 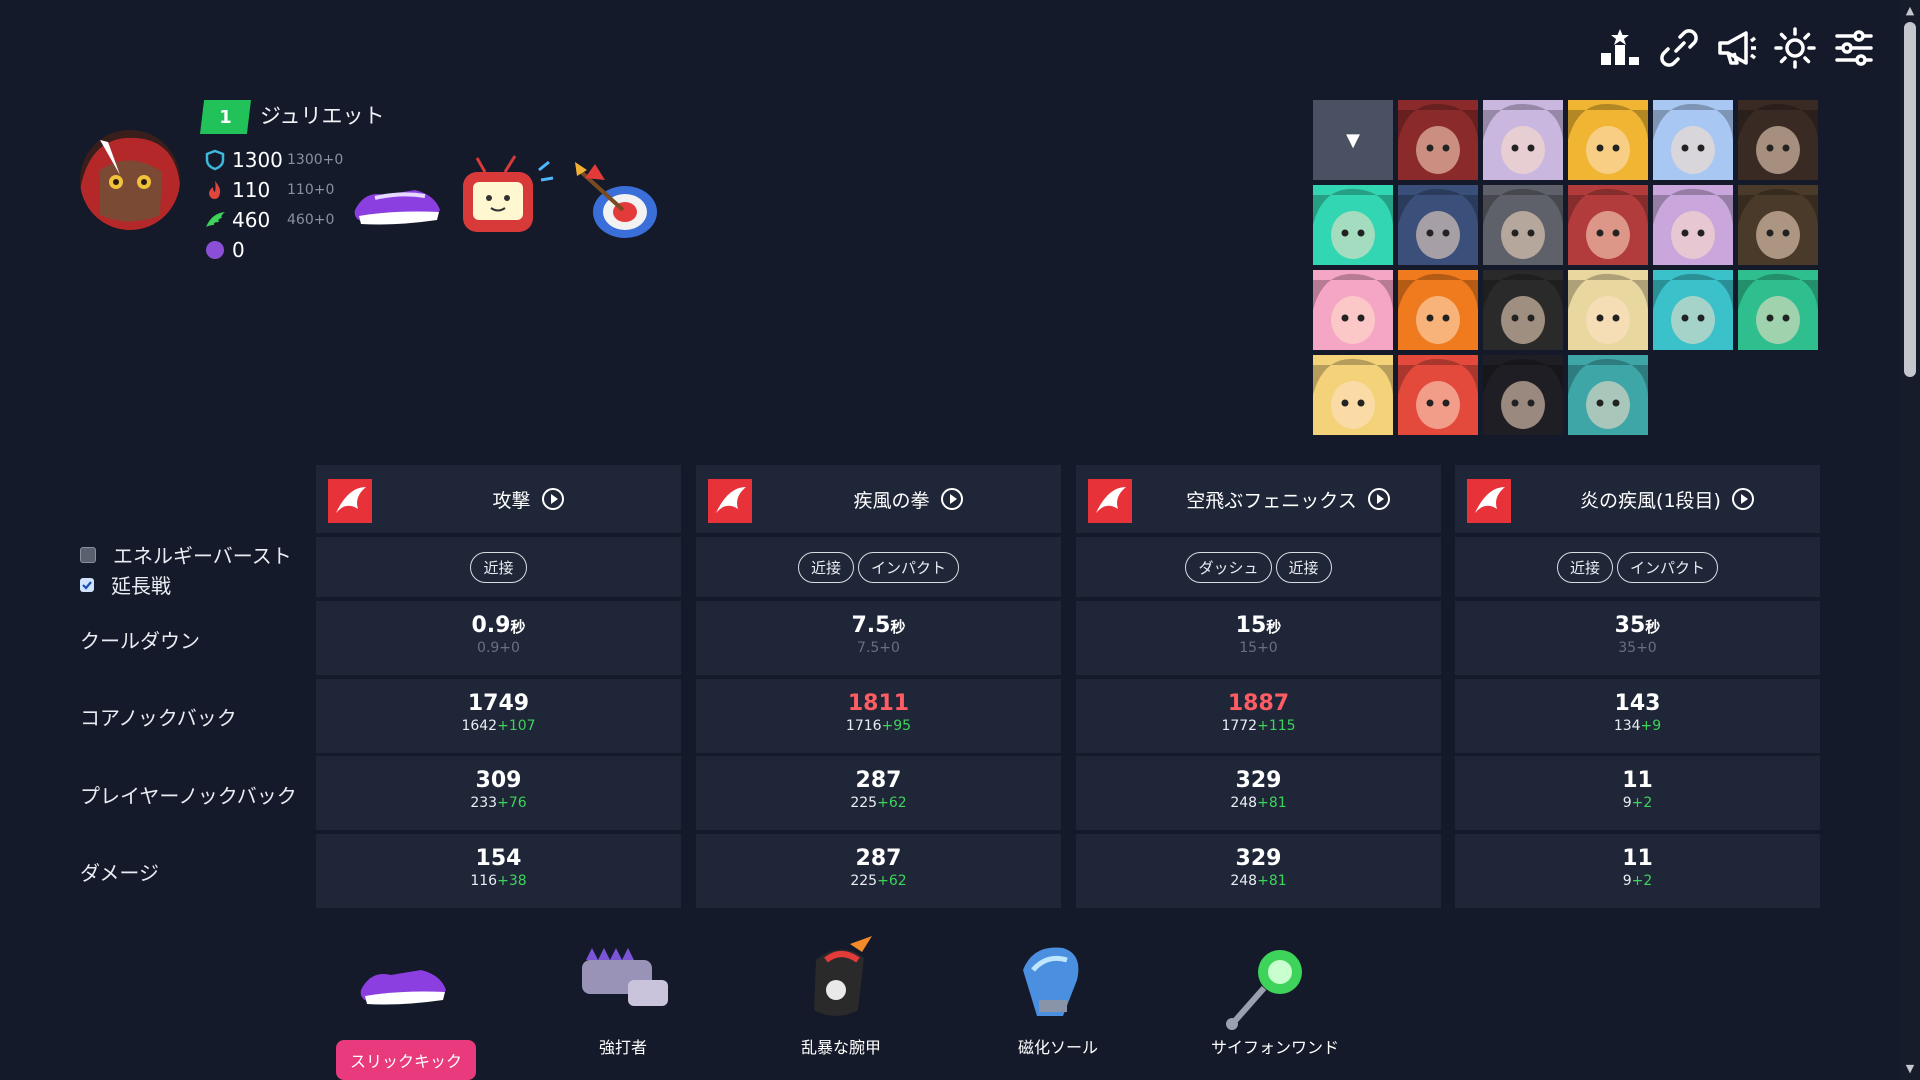 I want to click on skill-header: 炎の疾風(1段目), so click(x=1637, y=499).